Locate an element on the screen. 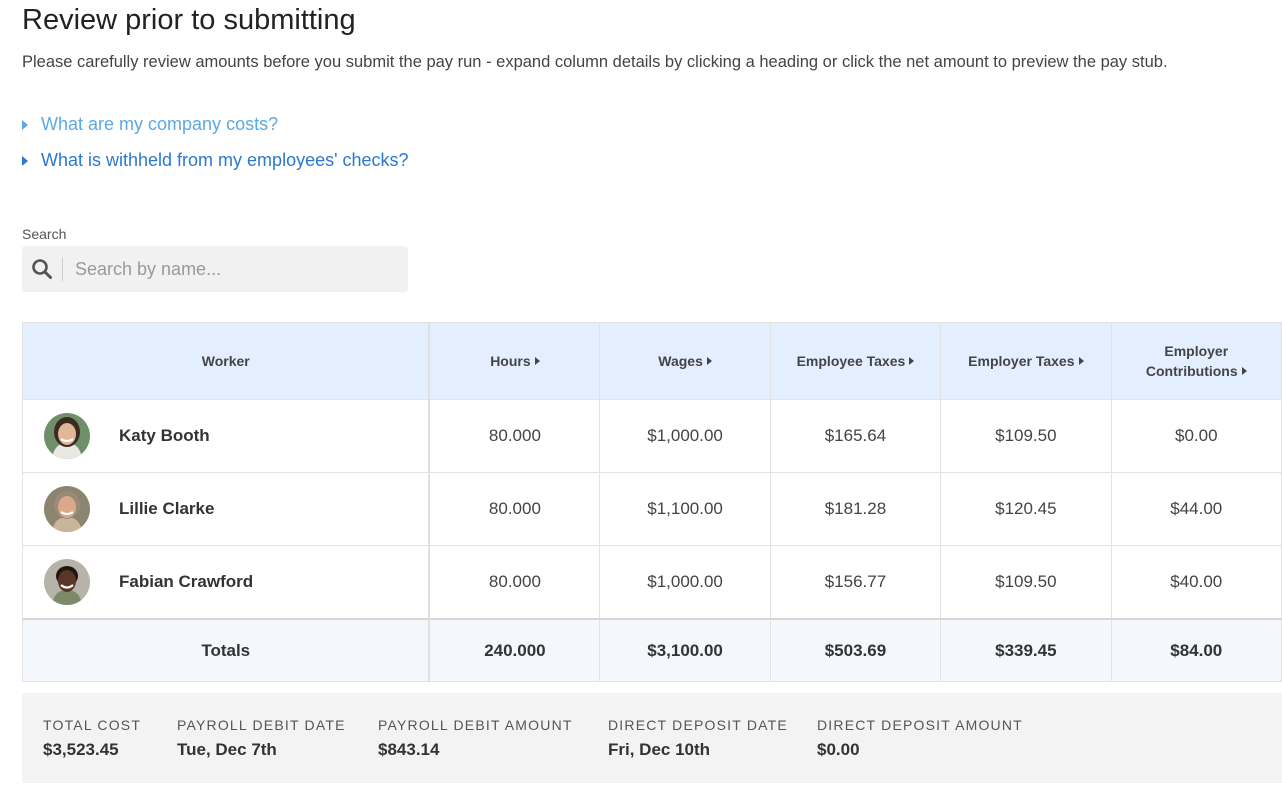  totals-employer-contributions: $84.00 is located at coordinates (1196, 650).